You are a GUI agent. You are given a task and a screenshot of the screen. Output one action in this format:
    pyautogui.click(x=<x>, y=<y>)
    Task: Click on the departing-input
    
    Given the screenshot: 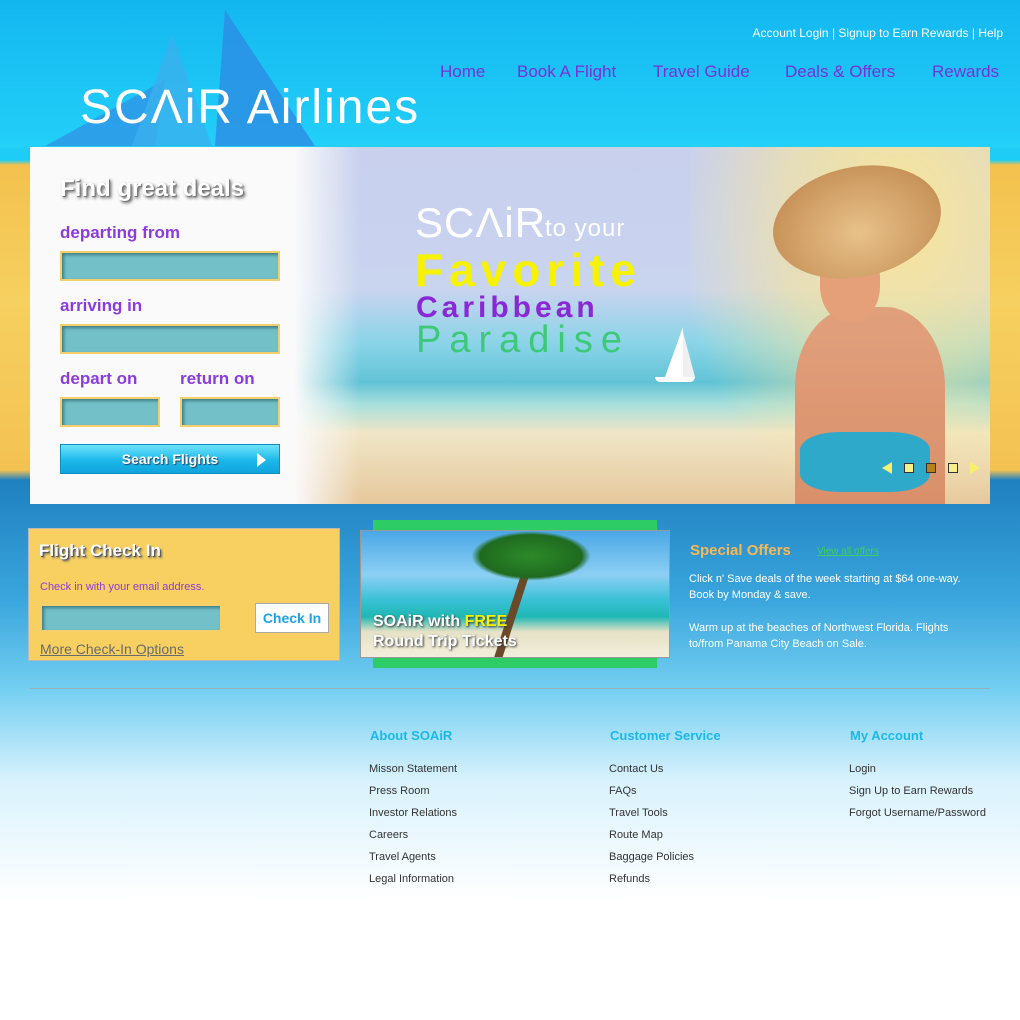 What is the action you would take?
    pyautogui.click(x=170, y=266)
    